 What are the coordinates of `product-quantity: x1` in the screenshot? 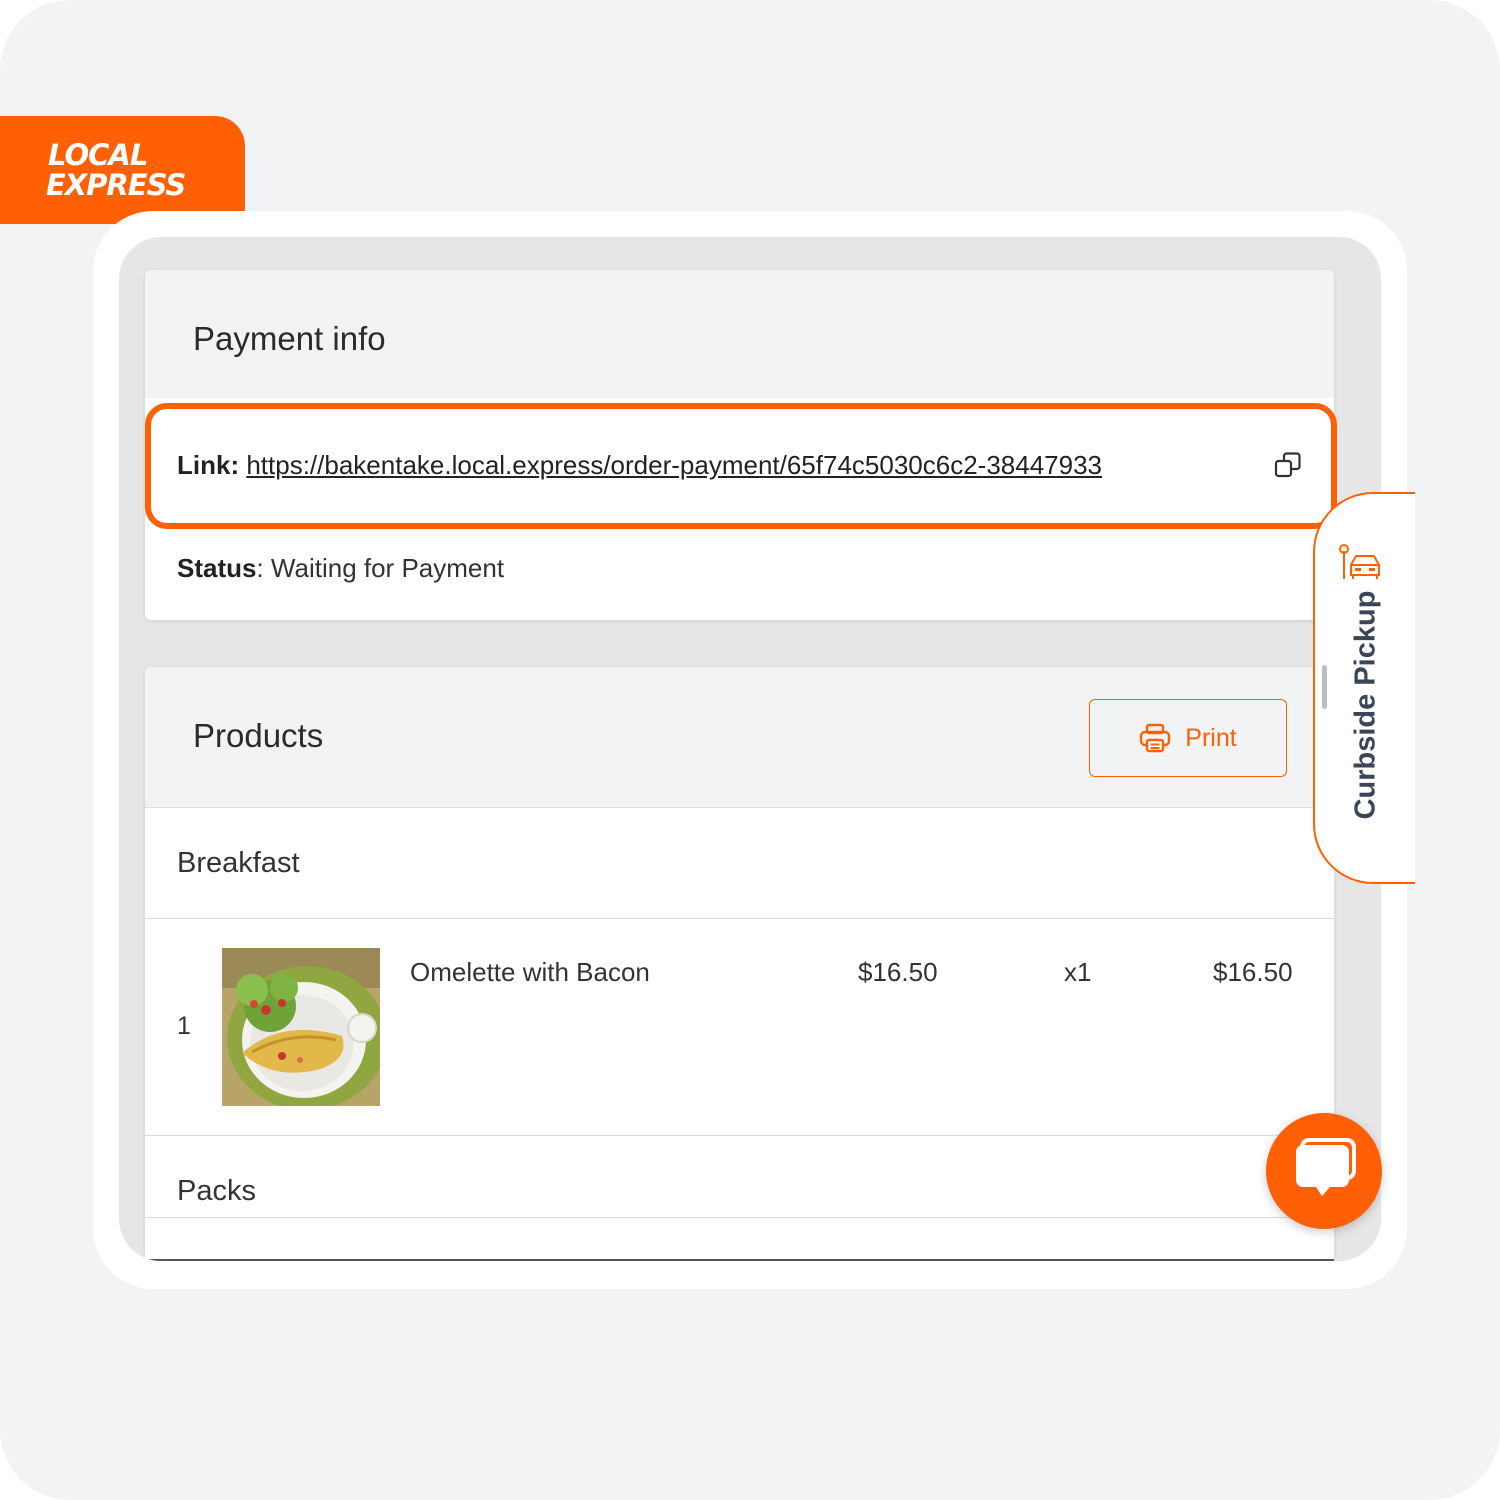 It's located at (1078, 972).